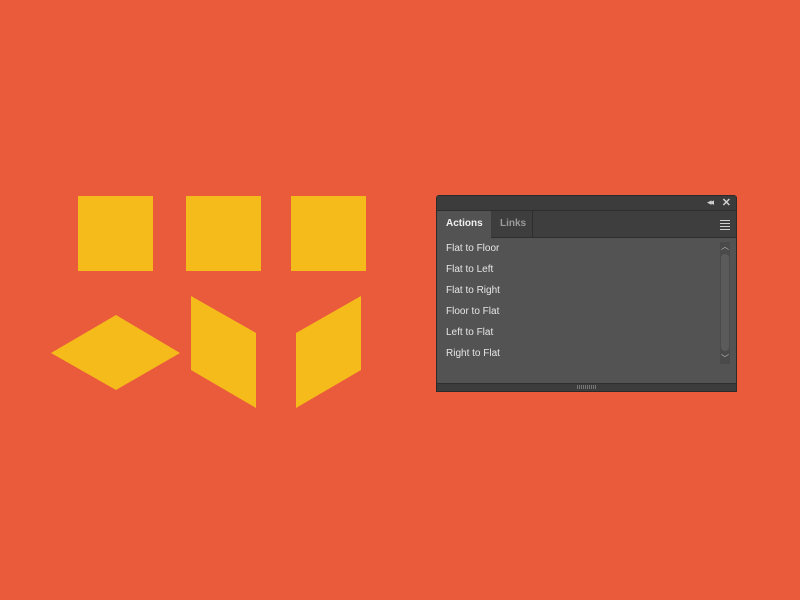  What do you see at coordinates (464, 224) in the screenshot?
I see `tab-actions: Actions` at bounding box center [464, 224].